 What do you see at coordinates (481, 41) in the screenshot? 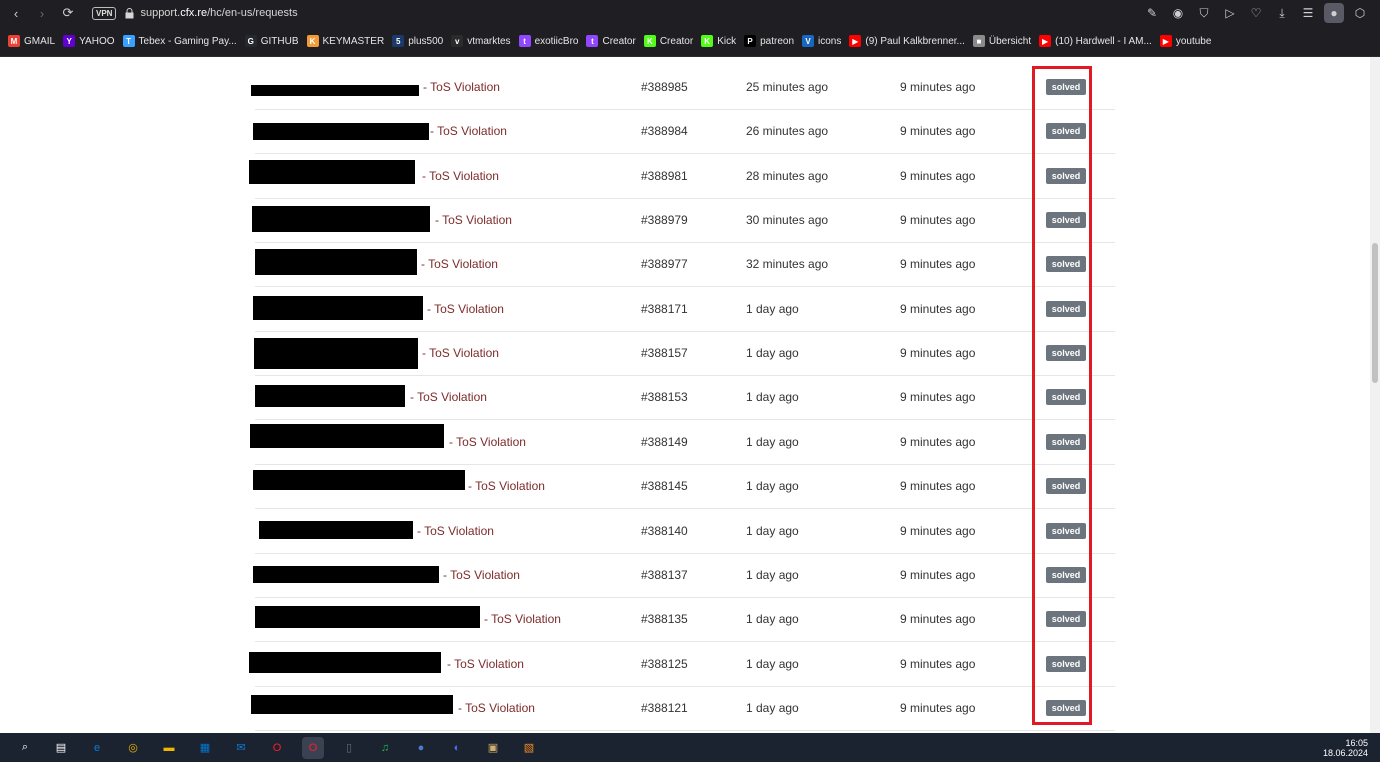
I see `bookmark-item: v vtmarktes` at bounding box center [481, 41].